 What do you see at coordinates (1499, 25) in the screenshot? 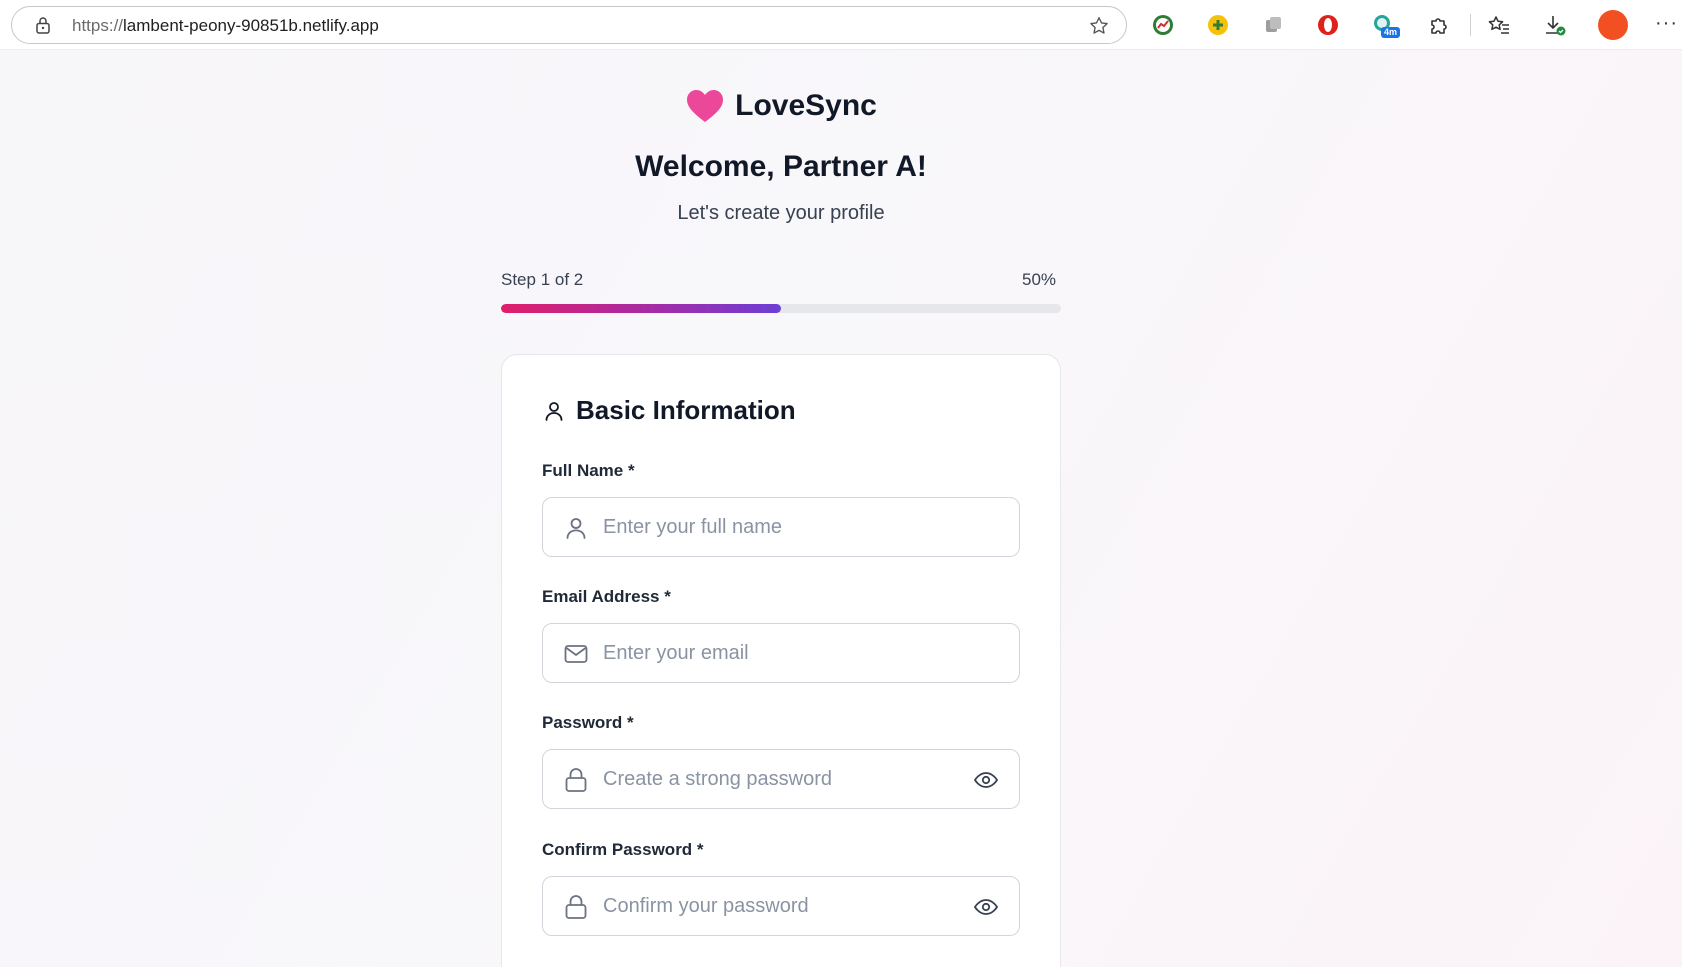
I see `favorites-list-icon` at bounding box center [1499, 25].